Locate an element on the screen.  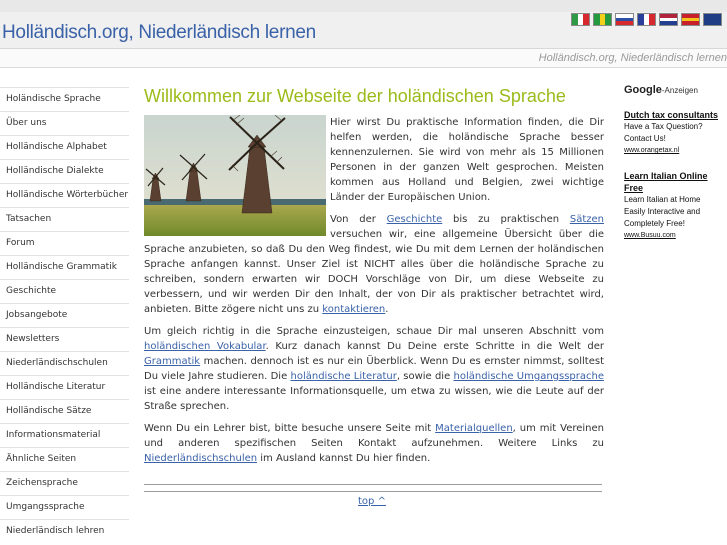
link-saetzen: Sätzen is located at coordinates (587, 219).